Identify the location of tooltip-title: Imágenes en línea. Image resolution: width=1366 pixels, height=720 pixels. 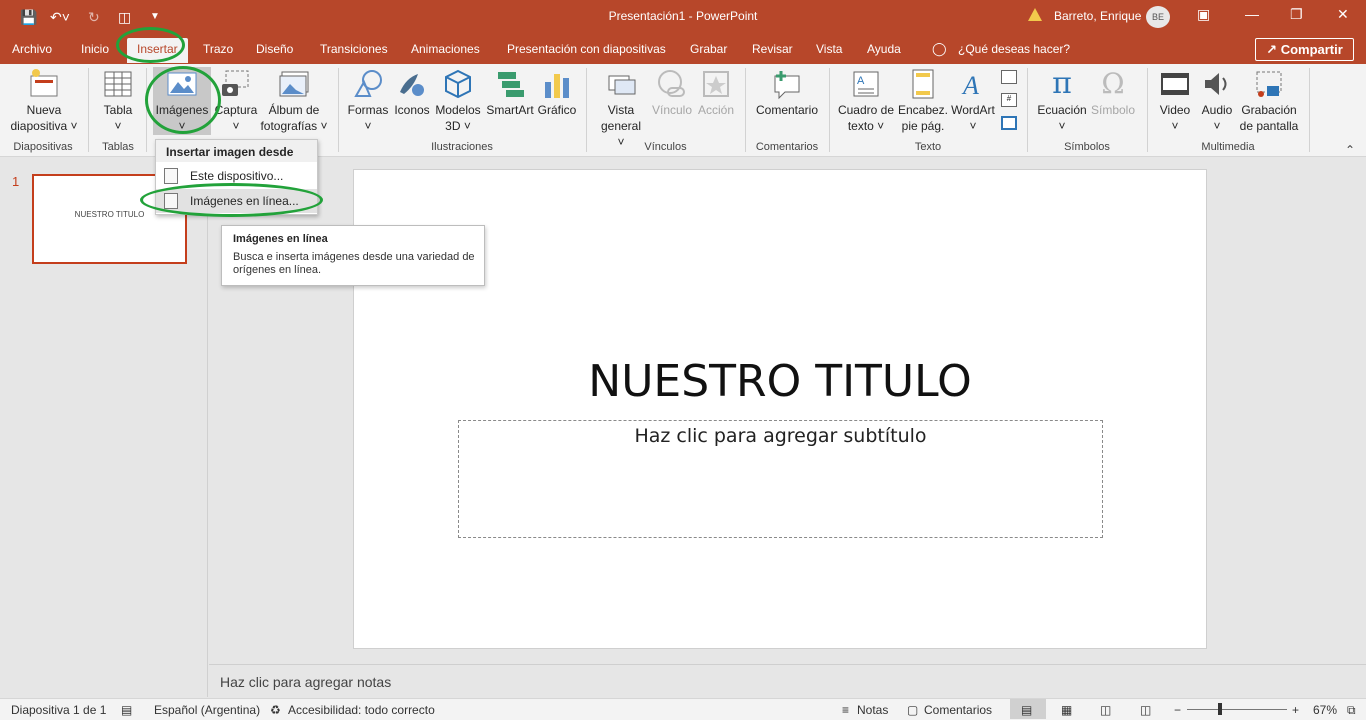
(280, 239).